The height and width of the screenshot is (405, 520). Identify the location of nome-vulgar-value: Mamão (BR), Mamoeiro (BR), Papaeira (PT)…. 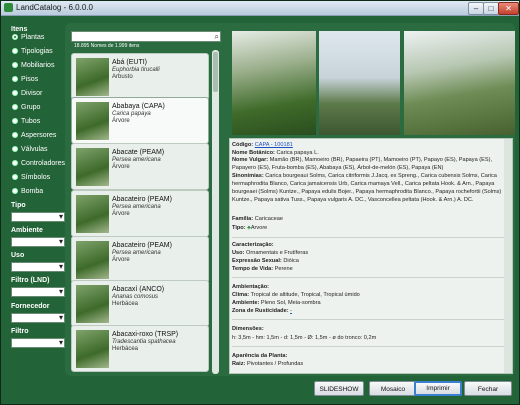
(362, 164).